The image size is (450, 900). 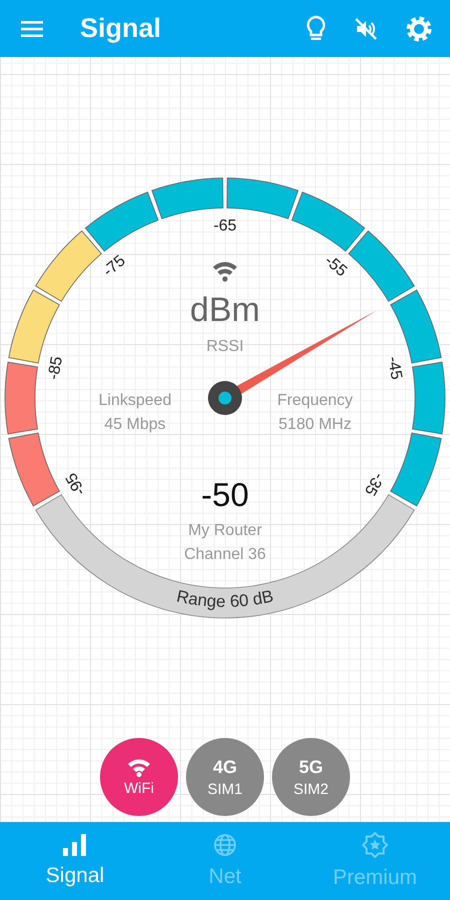 What do you see at coordinates (135, 424) in the screenshot?
I see `linkspeed-value: 45 Mbps` at bounding box center [135, 424].